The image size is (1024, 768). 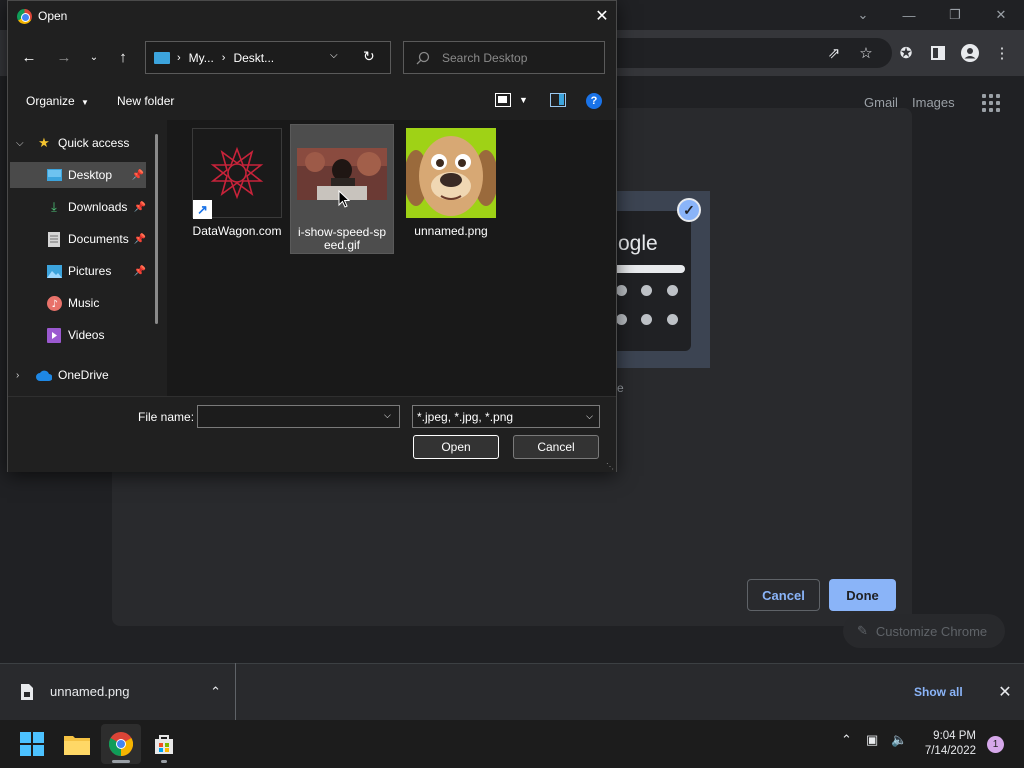 I want to click on store-taskbar-button, so click(x=164, y=744).